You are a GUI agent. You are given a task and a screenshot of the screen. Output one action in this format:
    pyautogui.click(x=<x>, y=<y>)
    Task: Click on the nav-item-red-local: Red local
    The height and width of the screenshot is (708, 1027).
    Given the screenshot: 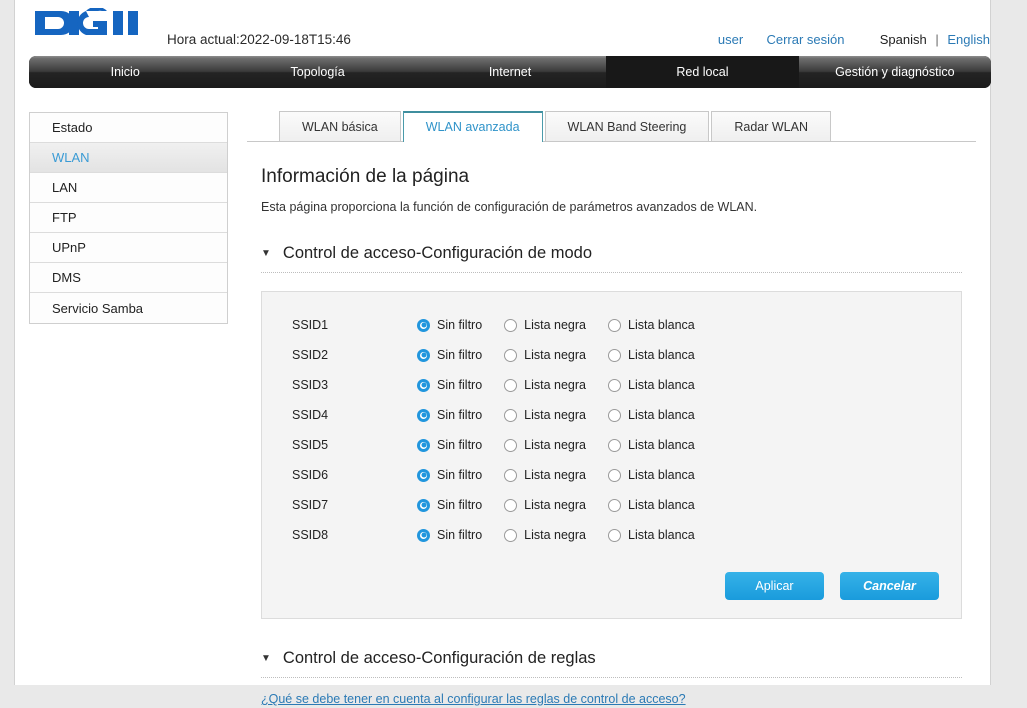 What is the action you would take?
    pyautogui.click(x=702, y=72)
    